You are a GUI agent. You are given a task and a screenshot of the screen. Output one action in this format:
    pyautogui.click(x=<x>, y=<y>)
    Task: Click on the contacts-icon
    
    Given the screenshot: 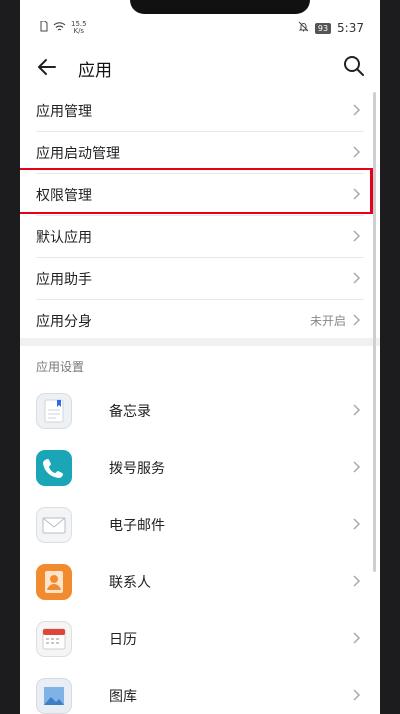 What is the action you would take?
    pyautogui.click(x=54, y=581)
    